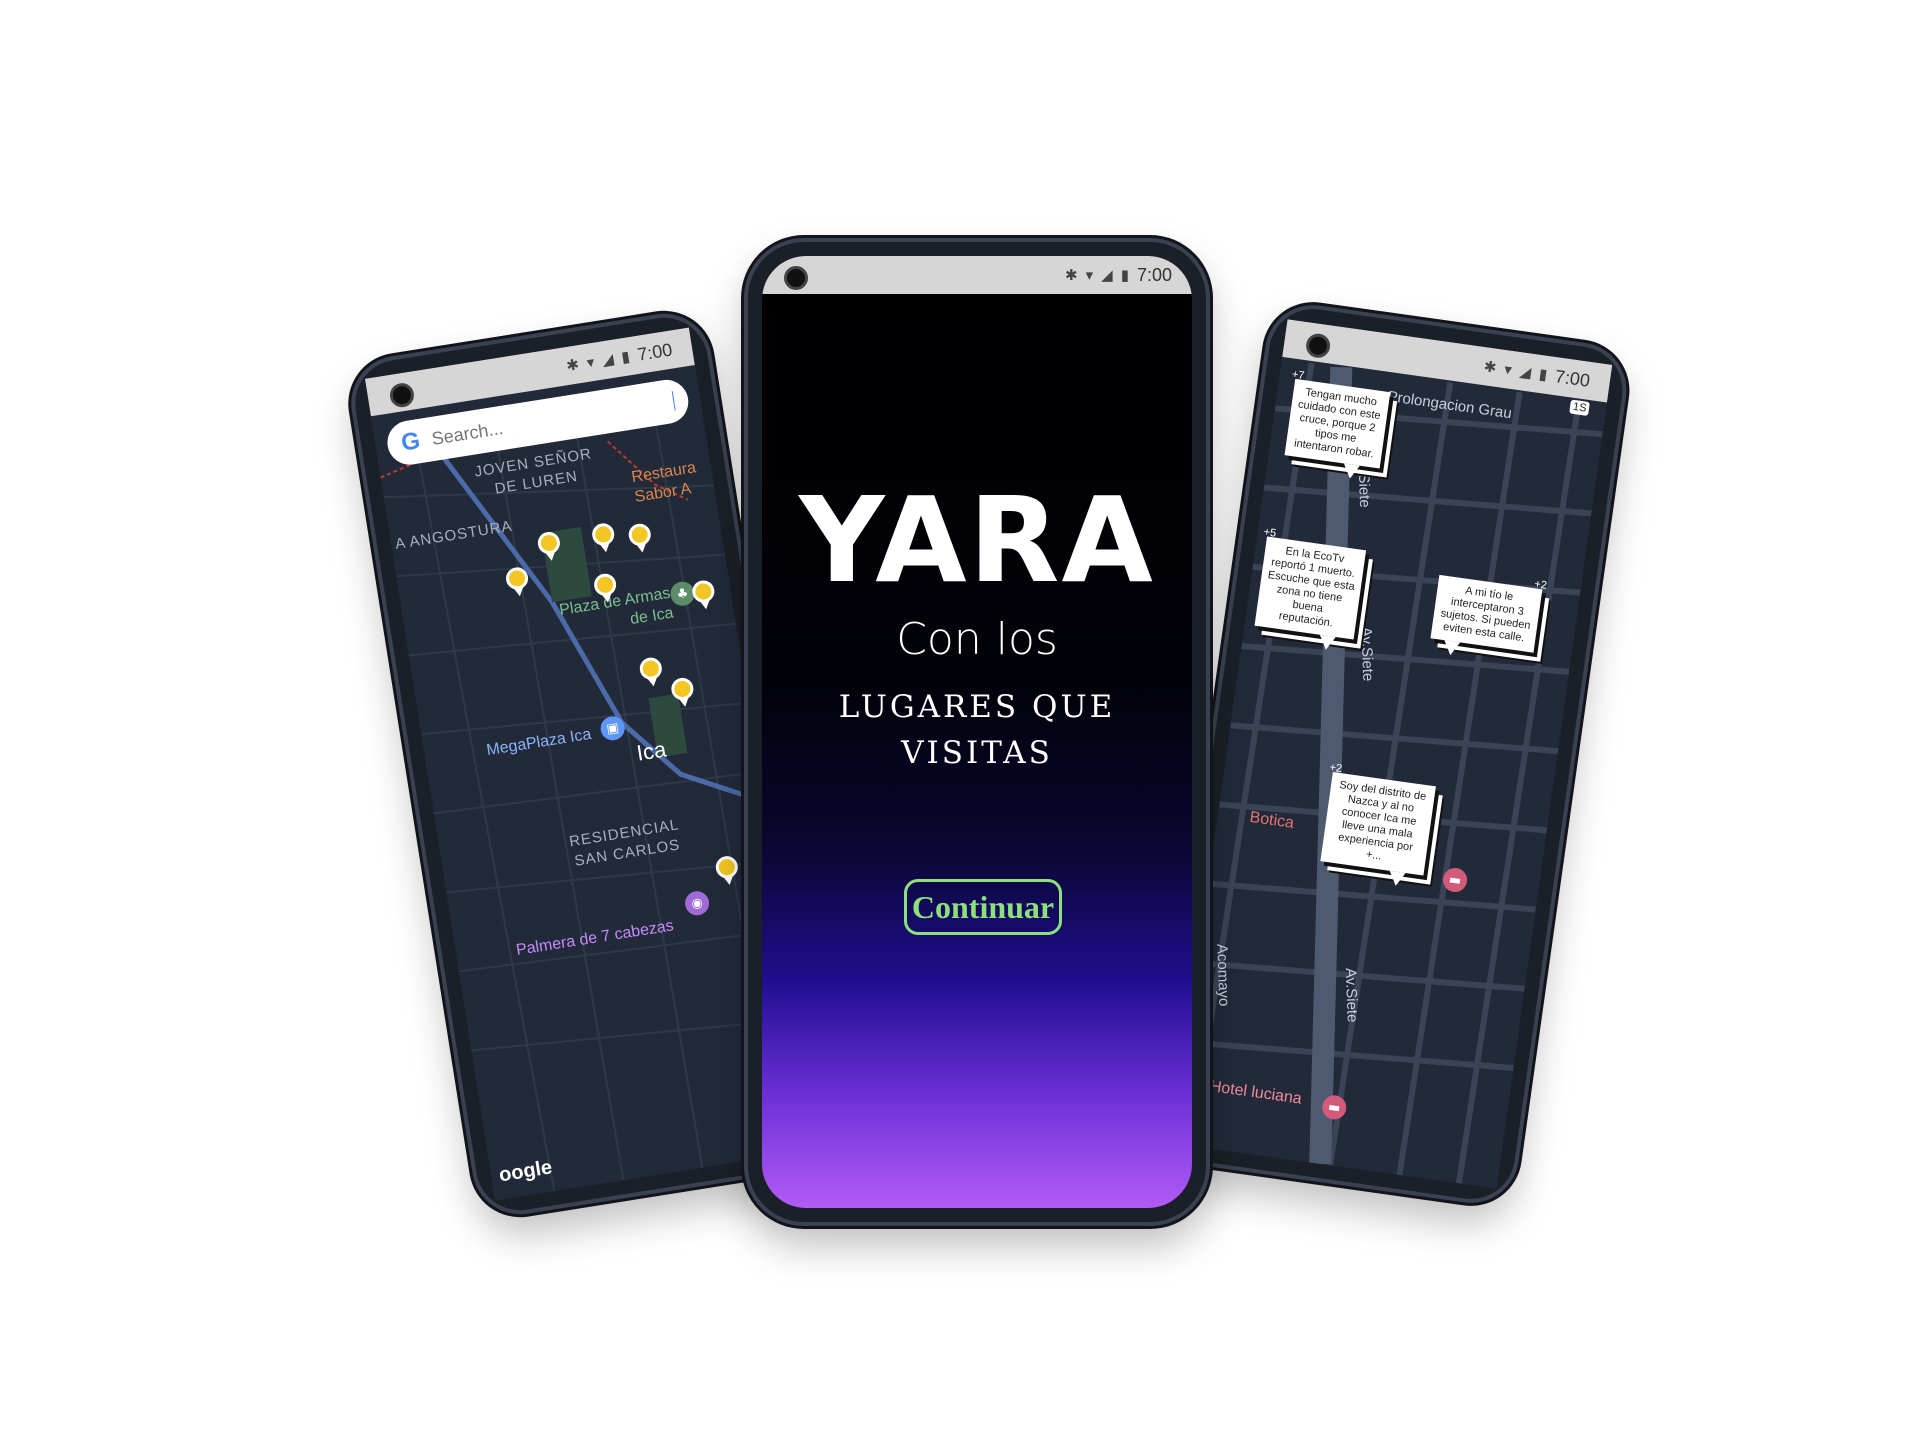  What do you see at coordinates (1580, 408) in the screenshot?
I see `route-shield: 1S` at bounding box center [1580, 408].